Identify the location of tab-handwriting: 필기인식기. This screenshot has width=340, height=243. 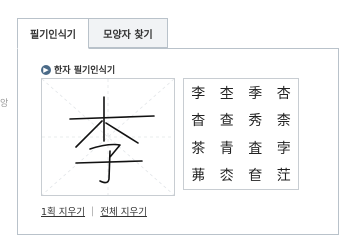
(53, 33).